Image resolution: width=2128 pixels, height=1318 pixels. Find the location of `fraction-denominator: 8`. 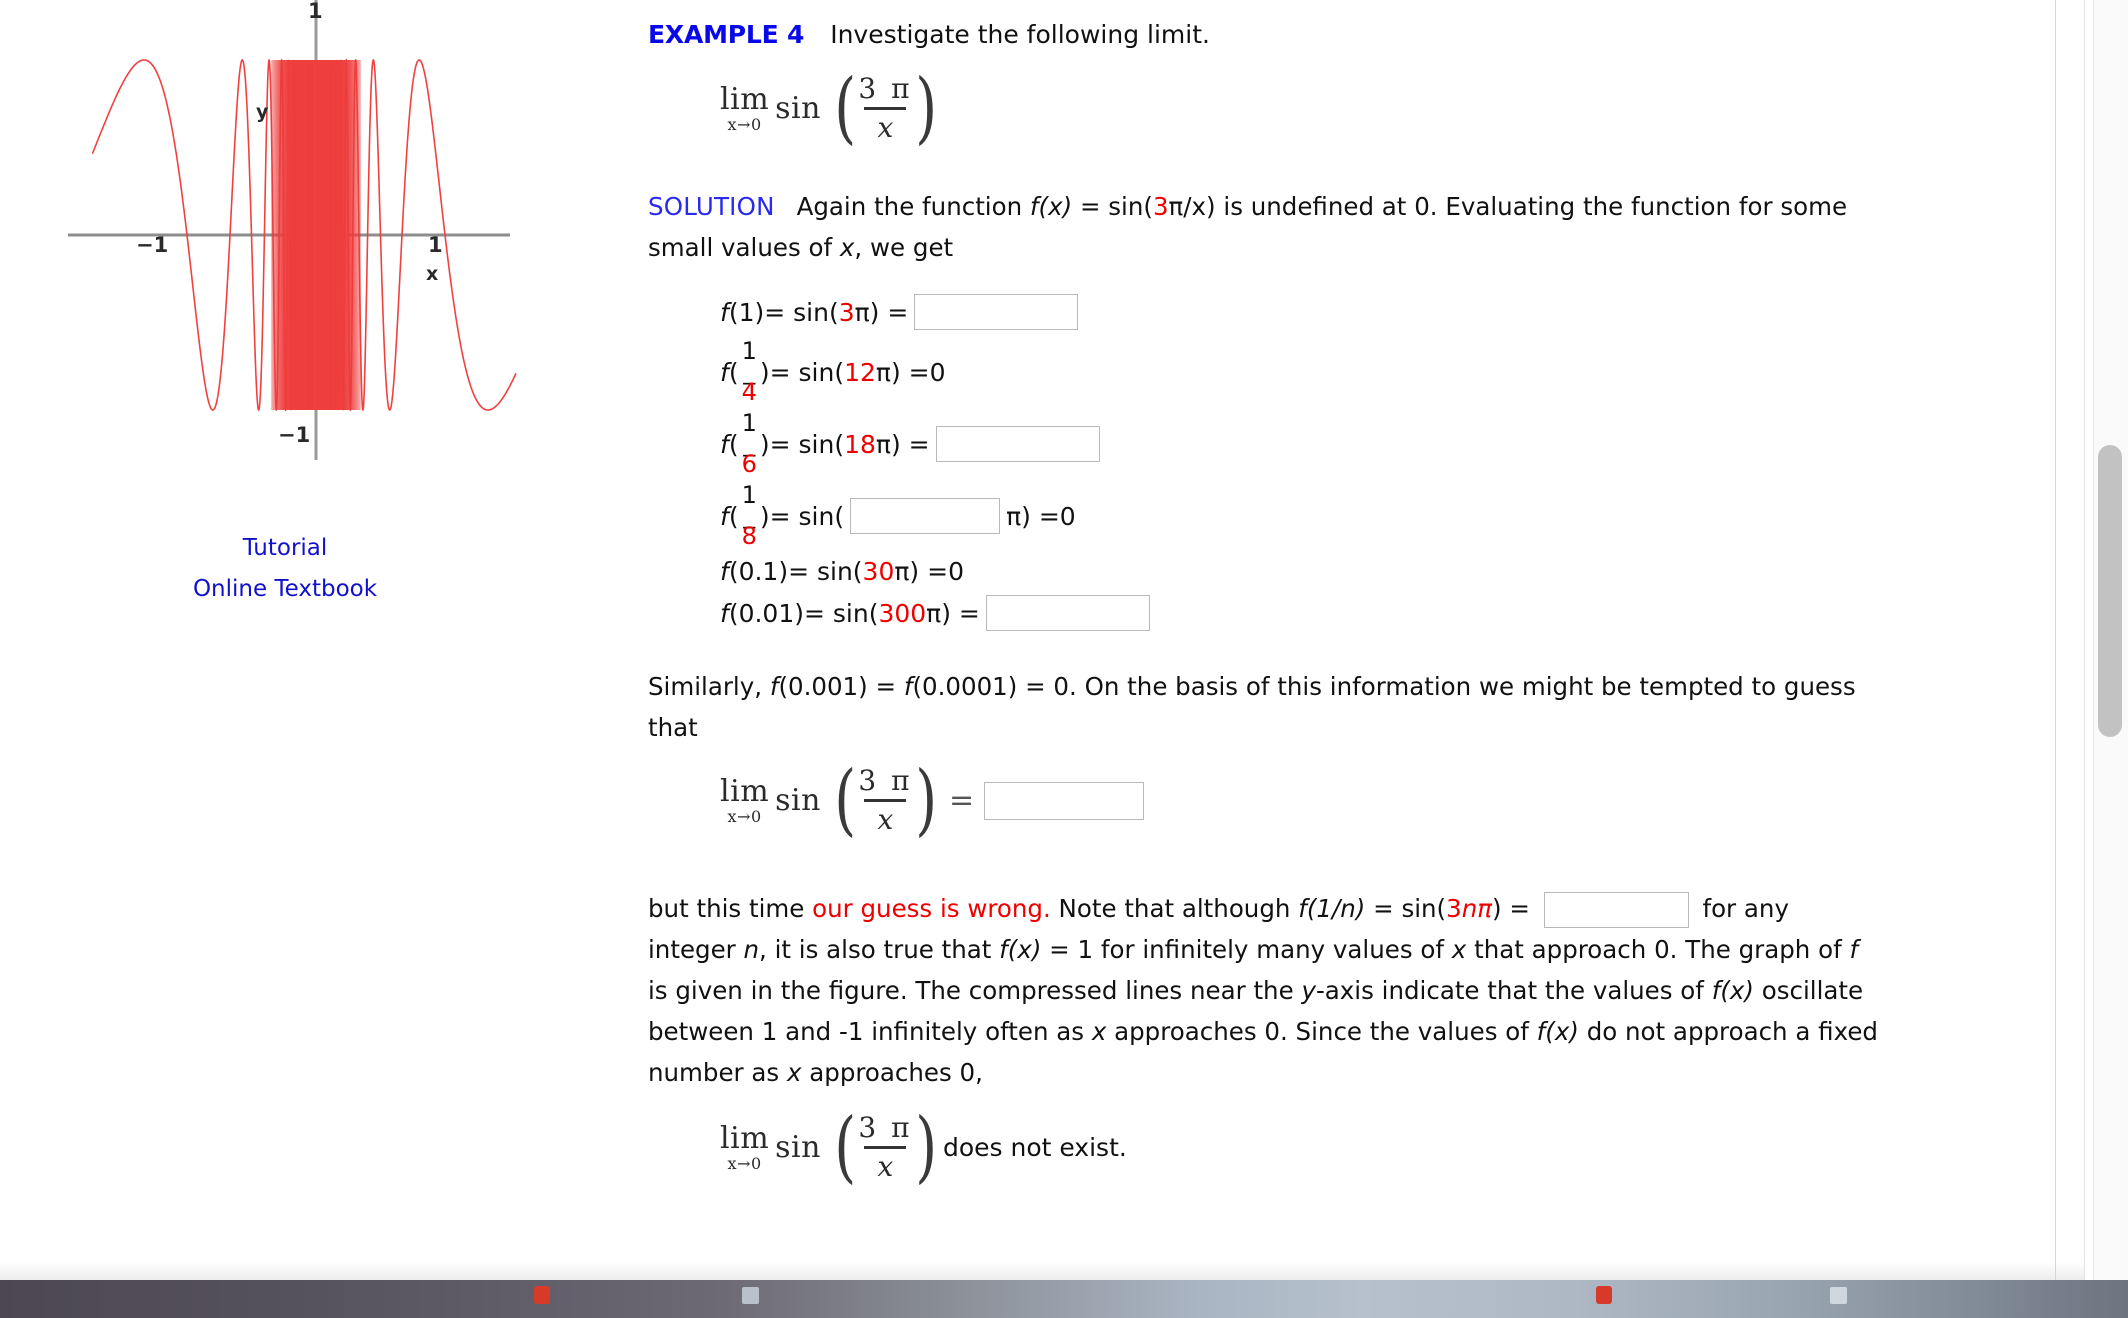

fraction-denominator: 8 is located at coordinates (749, 535).